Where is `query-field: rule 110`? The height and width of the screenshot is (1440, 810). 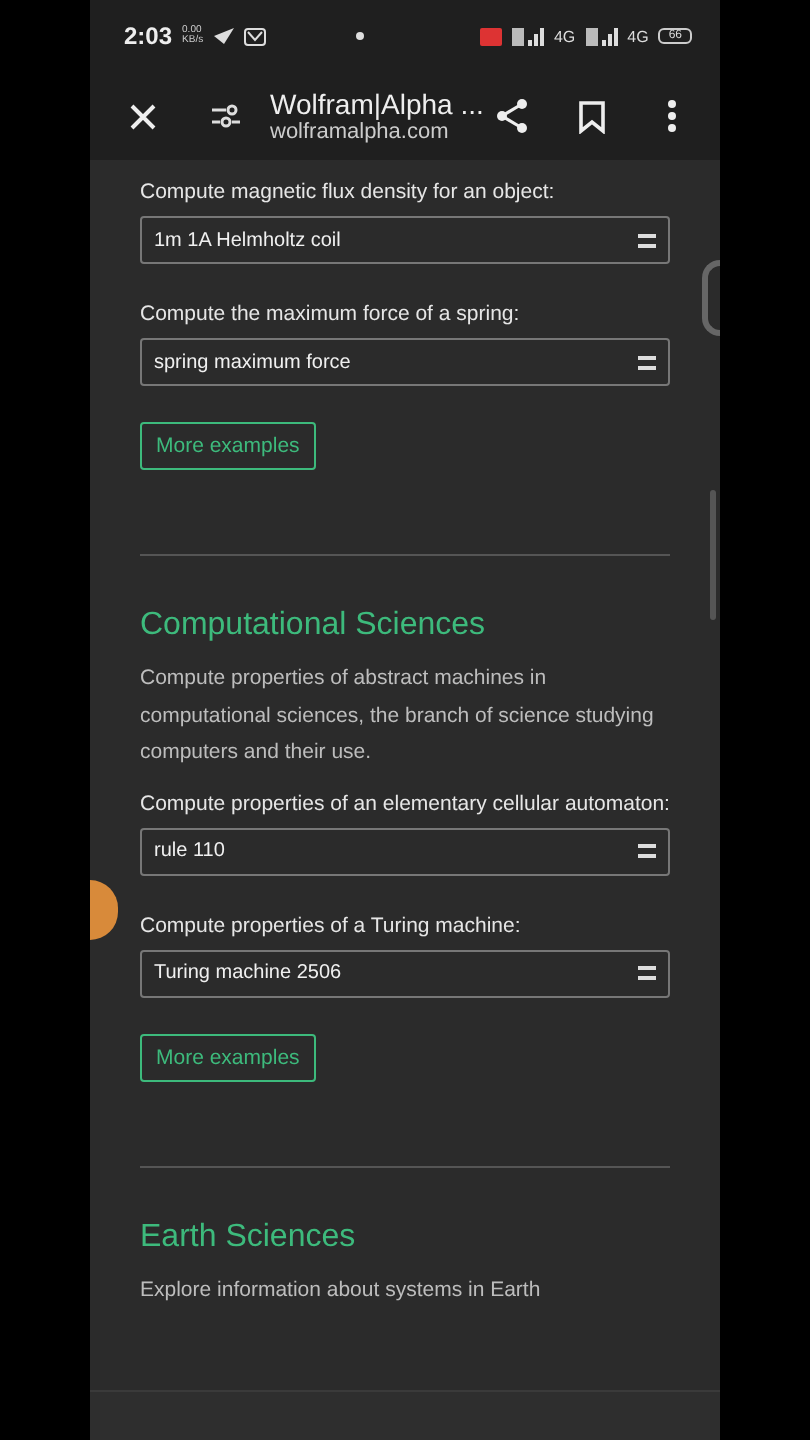 query-field: rule 110 is located at coordinates (405, 851).